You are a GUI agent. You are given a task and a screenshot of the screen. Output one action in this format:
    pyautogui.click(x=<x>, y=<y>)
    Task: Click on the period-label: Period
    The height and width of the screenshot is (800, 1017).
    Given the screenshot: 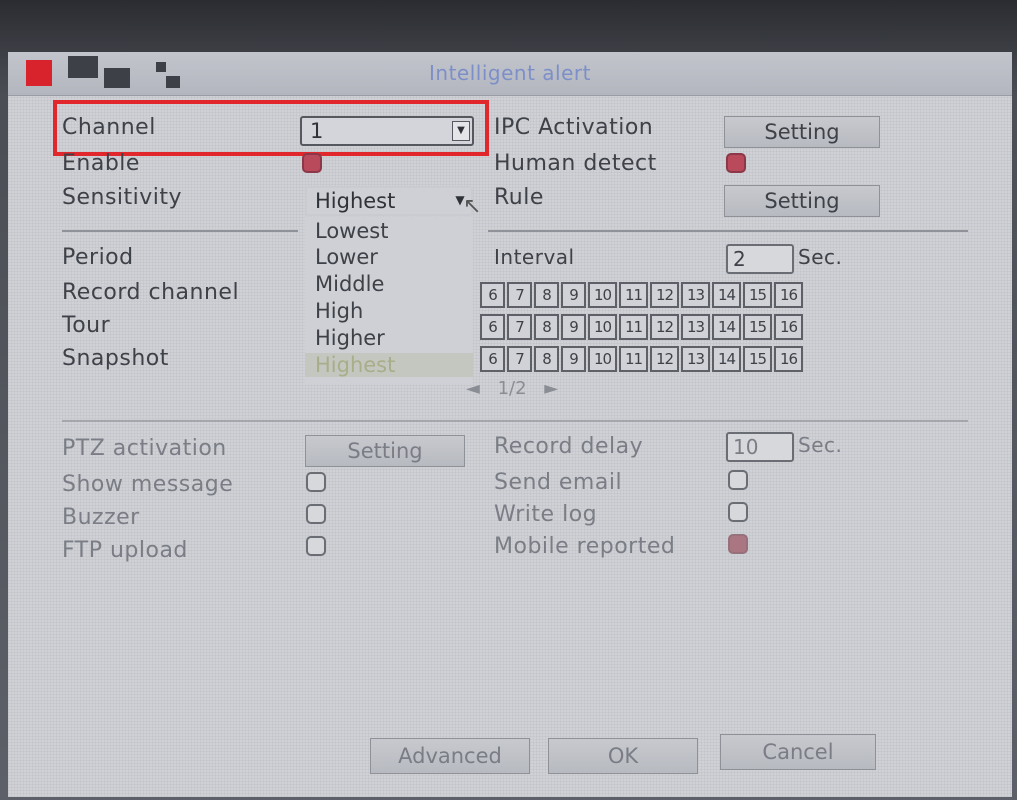 What is the action you would take?
    pyautogui.click(x=98, y=257)
    